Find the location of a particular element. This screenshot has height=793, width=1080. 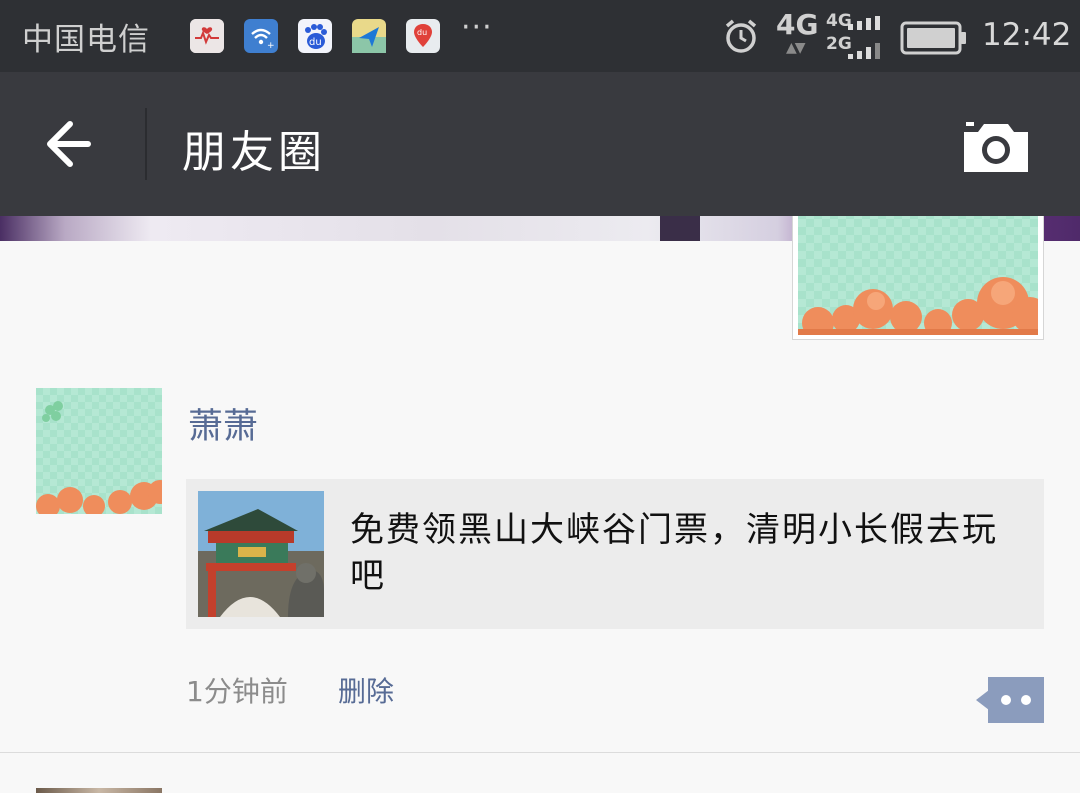

health-app-icon is located at coordinates (207, 36).